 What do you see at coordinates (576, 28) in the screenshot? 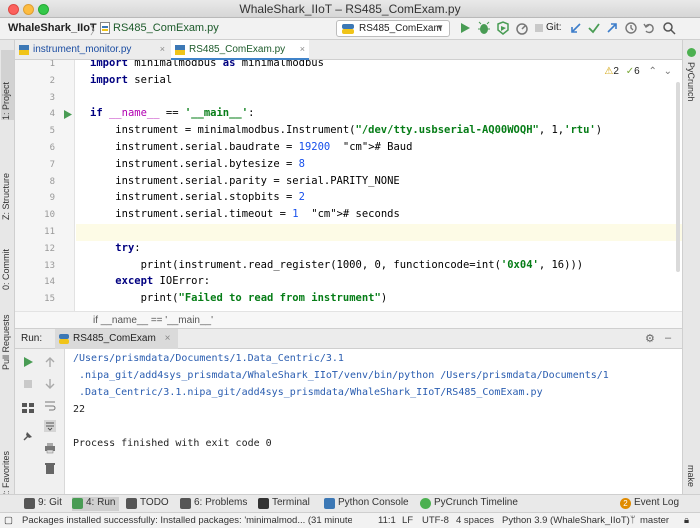
I see `update-project-icon` at bounding box center [576, 28].